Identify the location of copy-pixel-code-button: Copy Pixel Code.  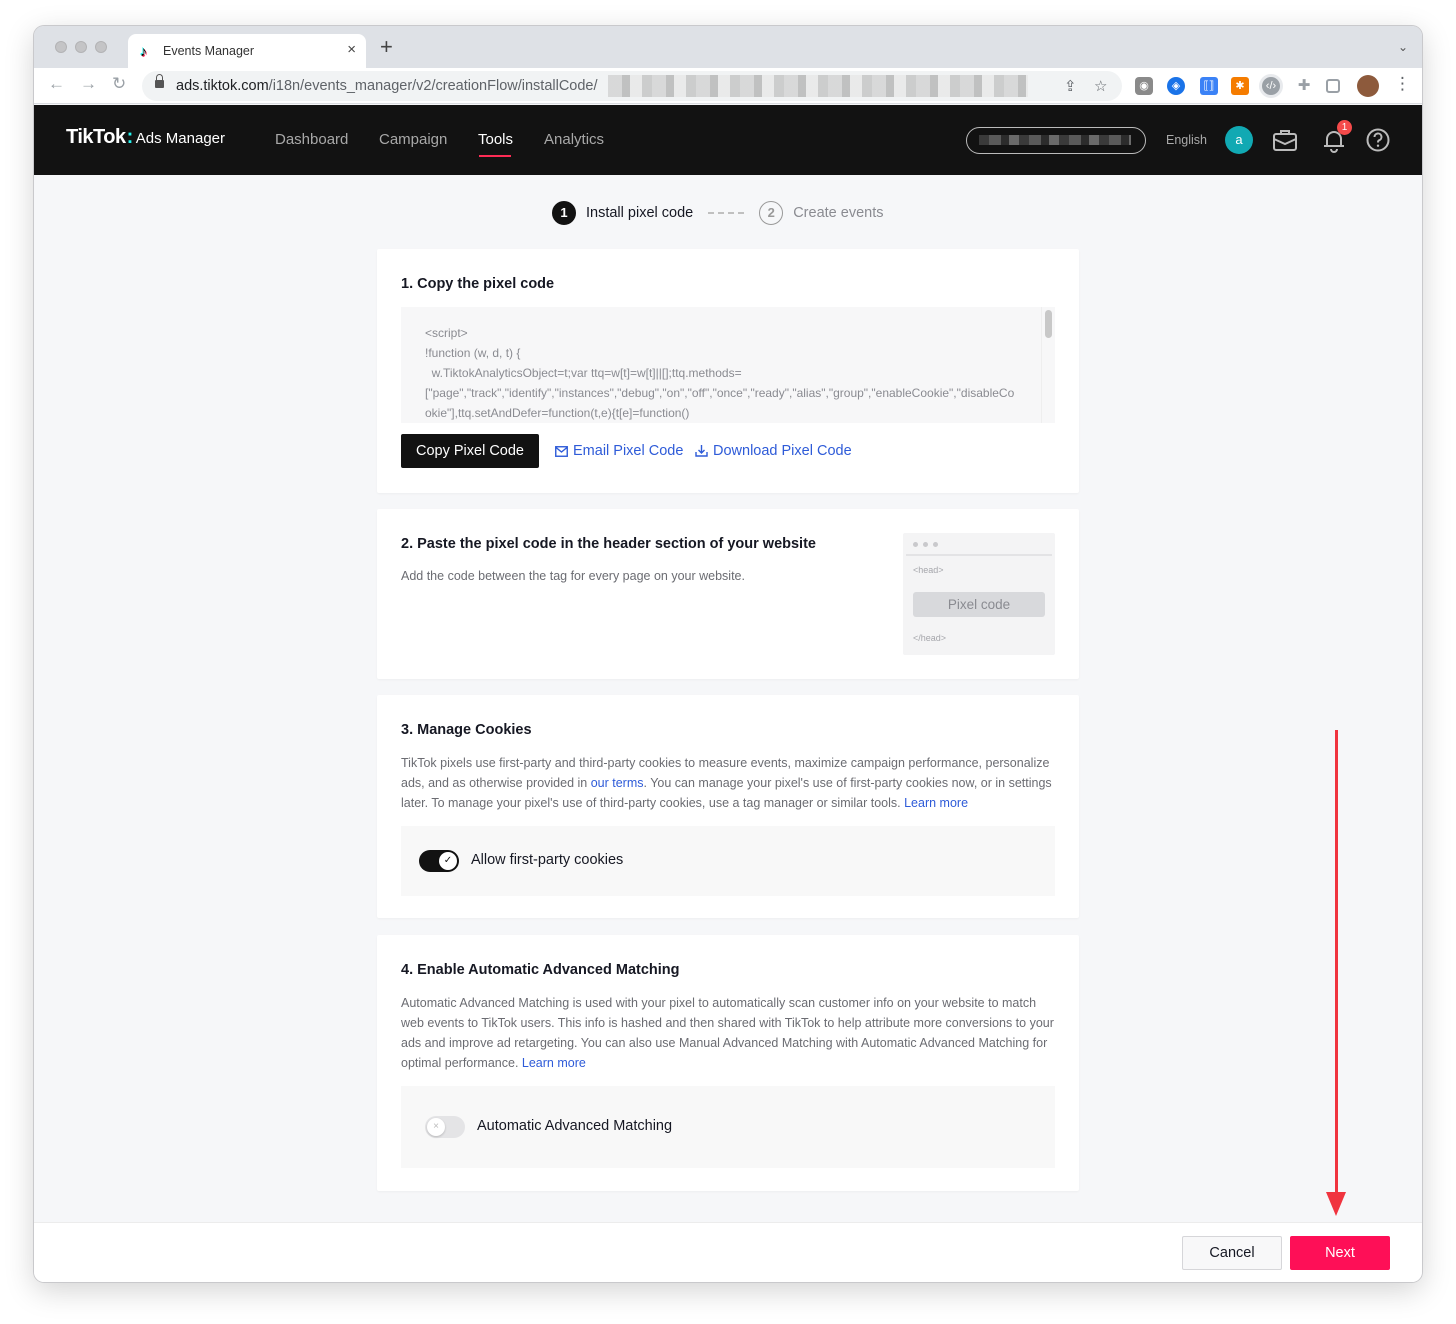
(470, 451).